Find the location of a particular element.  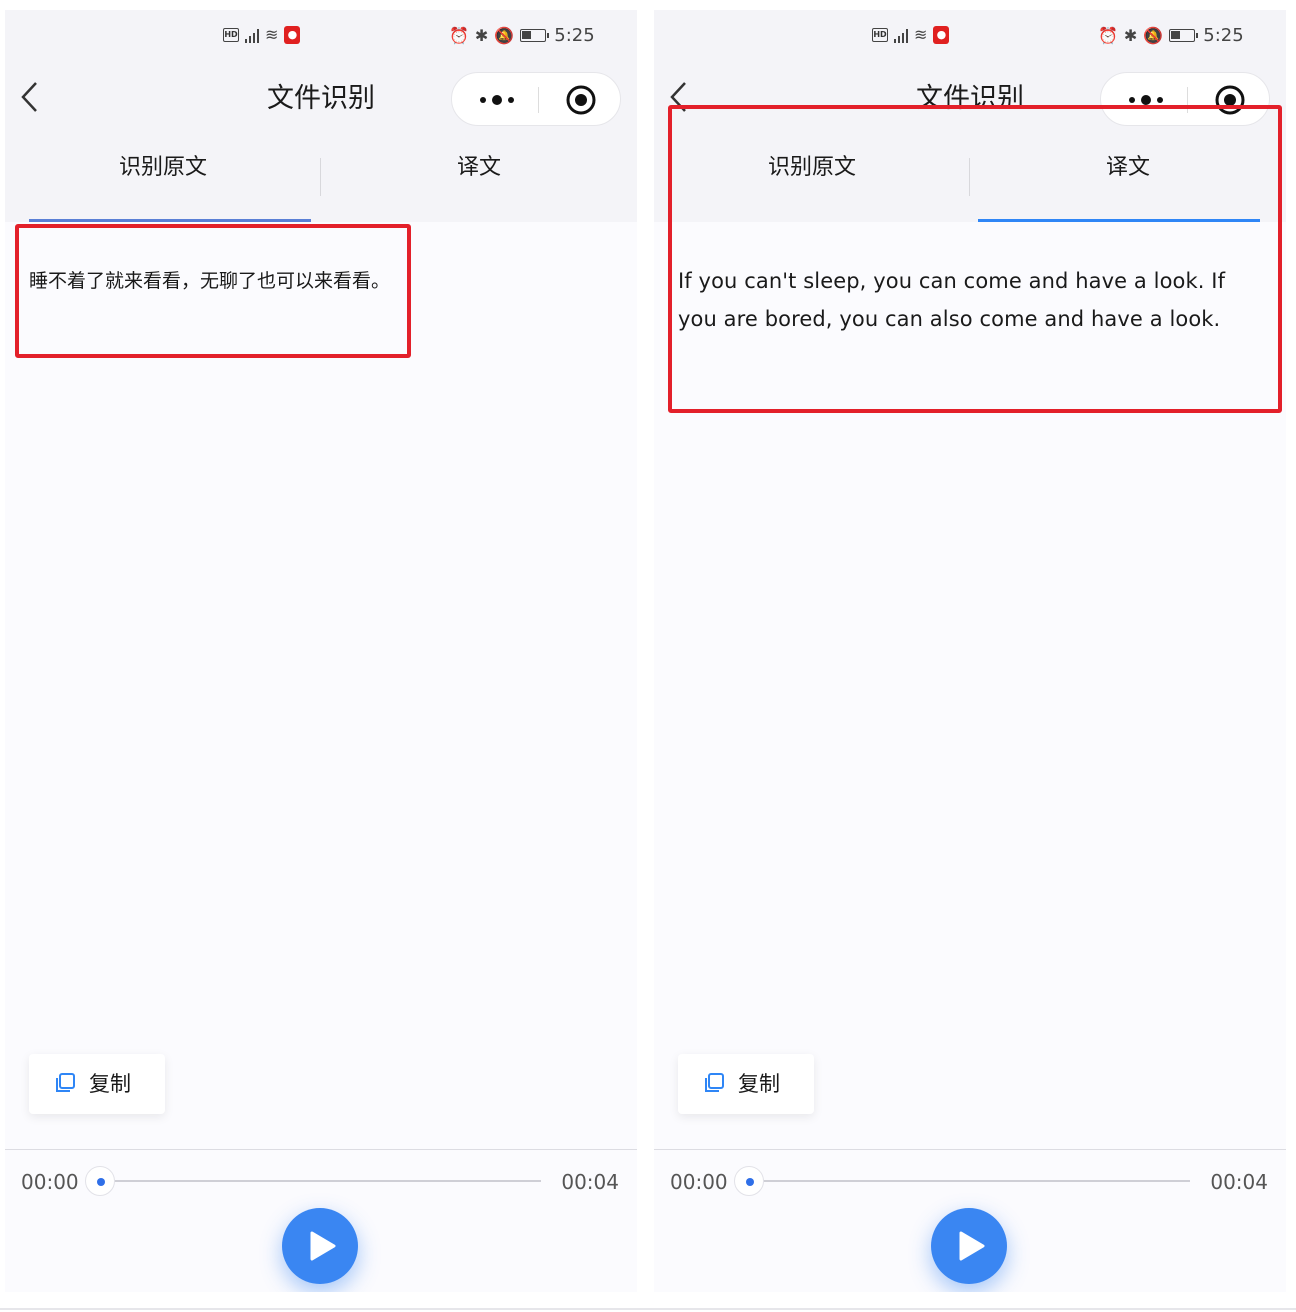

tab-bar: 识别原文 译文 is located at coordinates (321, 180).